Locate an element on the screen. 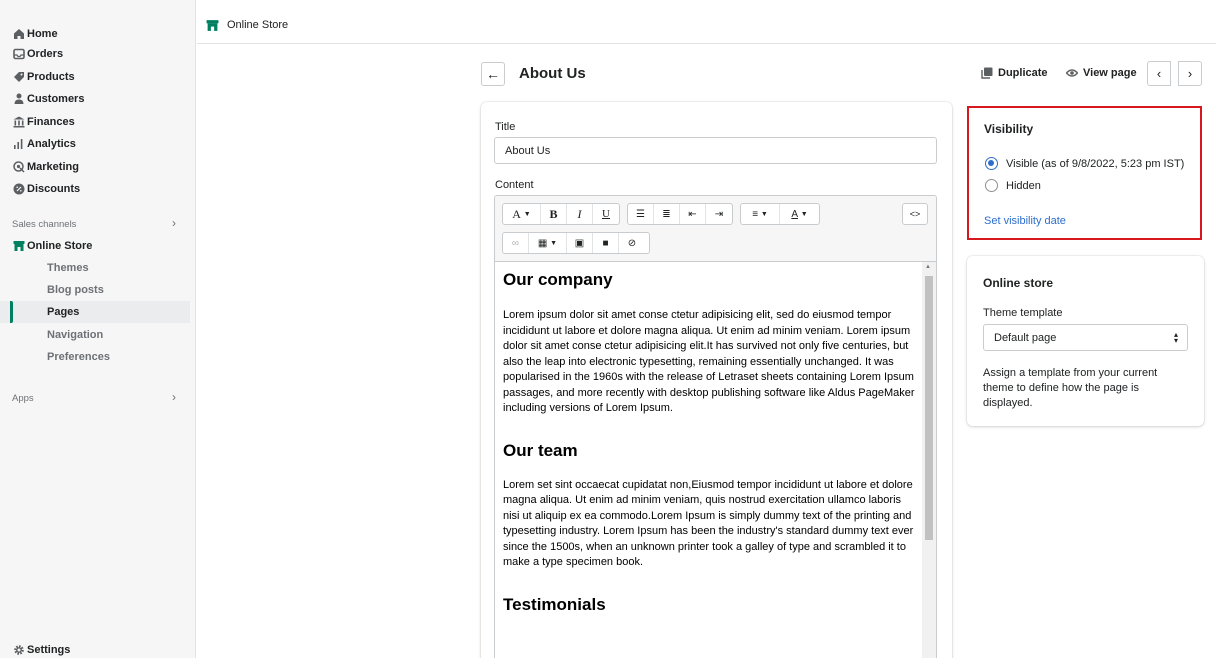 This screenshot has height=658, width=1216. content-label: Content is located at coordinates (514, 185).